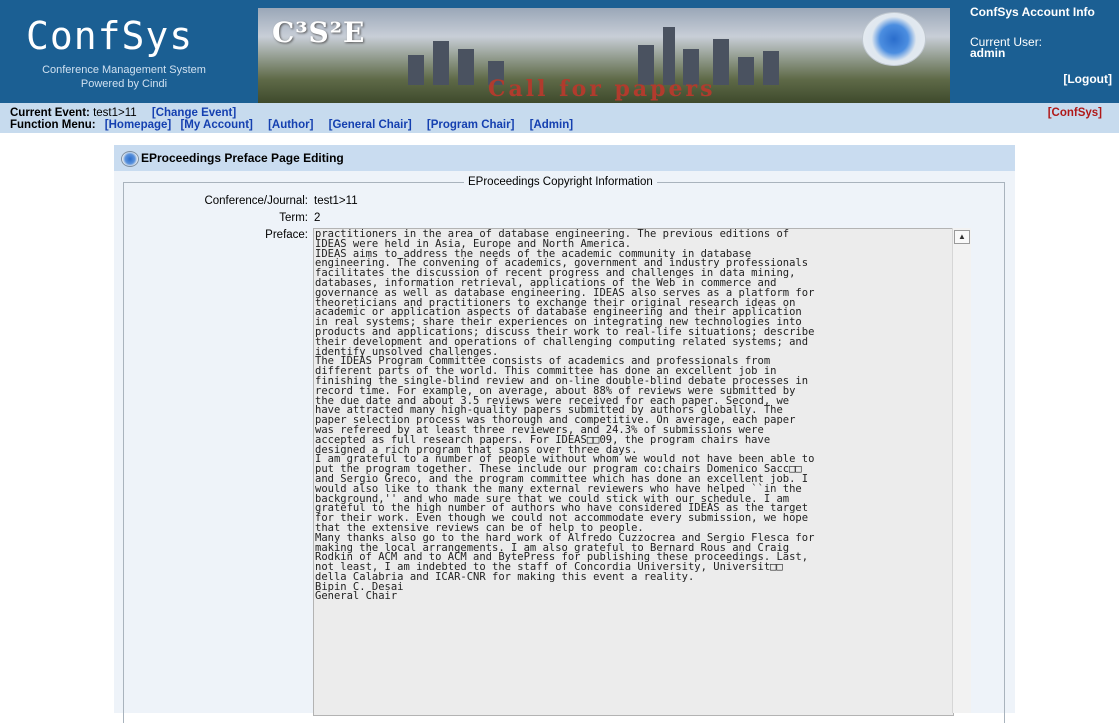 The image size is (1119, 723). Describe the element at coordinates (988, 53) in the screenshot. I see `current-username: admin` at that location.